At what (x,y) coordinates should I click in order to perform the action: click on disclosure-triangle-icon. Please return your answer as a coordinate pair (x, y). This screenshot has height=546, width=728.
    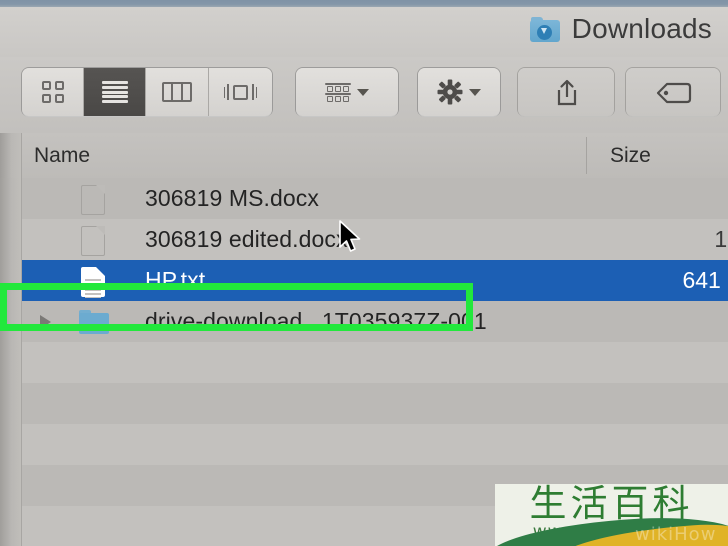
    Looking at the image, I should click on (45, 322).